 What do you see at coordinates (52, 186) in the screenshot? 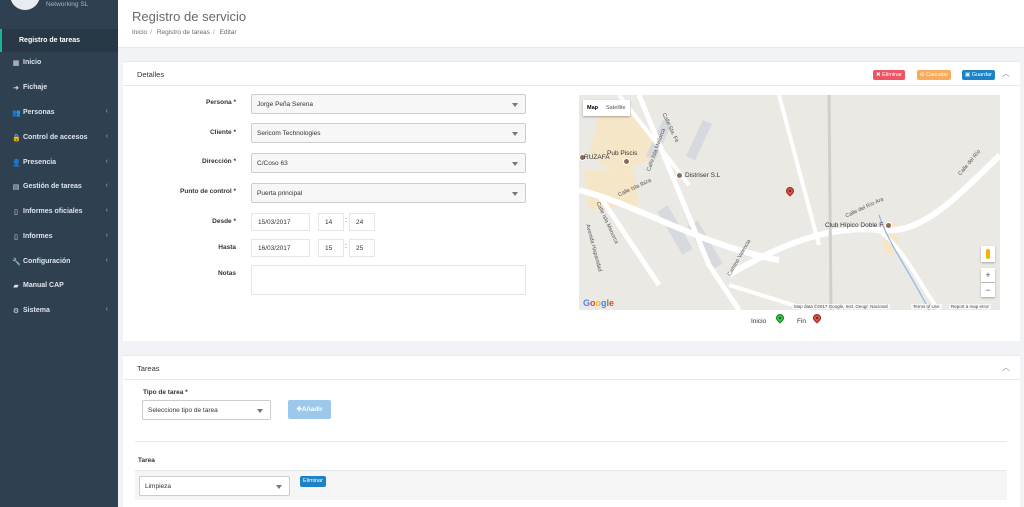
I see `sidebar-item-label: Gestión de tareas` at bounding box center [52, 186].